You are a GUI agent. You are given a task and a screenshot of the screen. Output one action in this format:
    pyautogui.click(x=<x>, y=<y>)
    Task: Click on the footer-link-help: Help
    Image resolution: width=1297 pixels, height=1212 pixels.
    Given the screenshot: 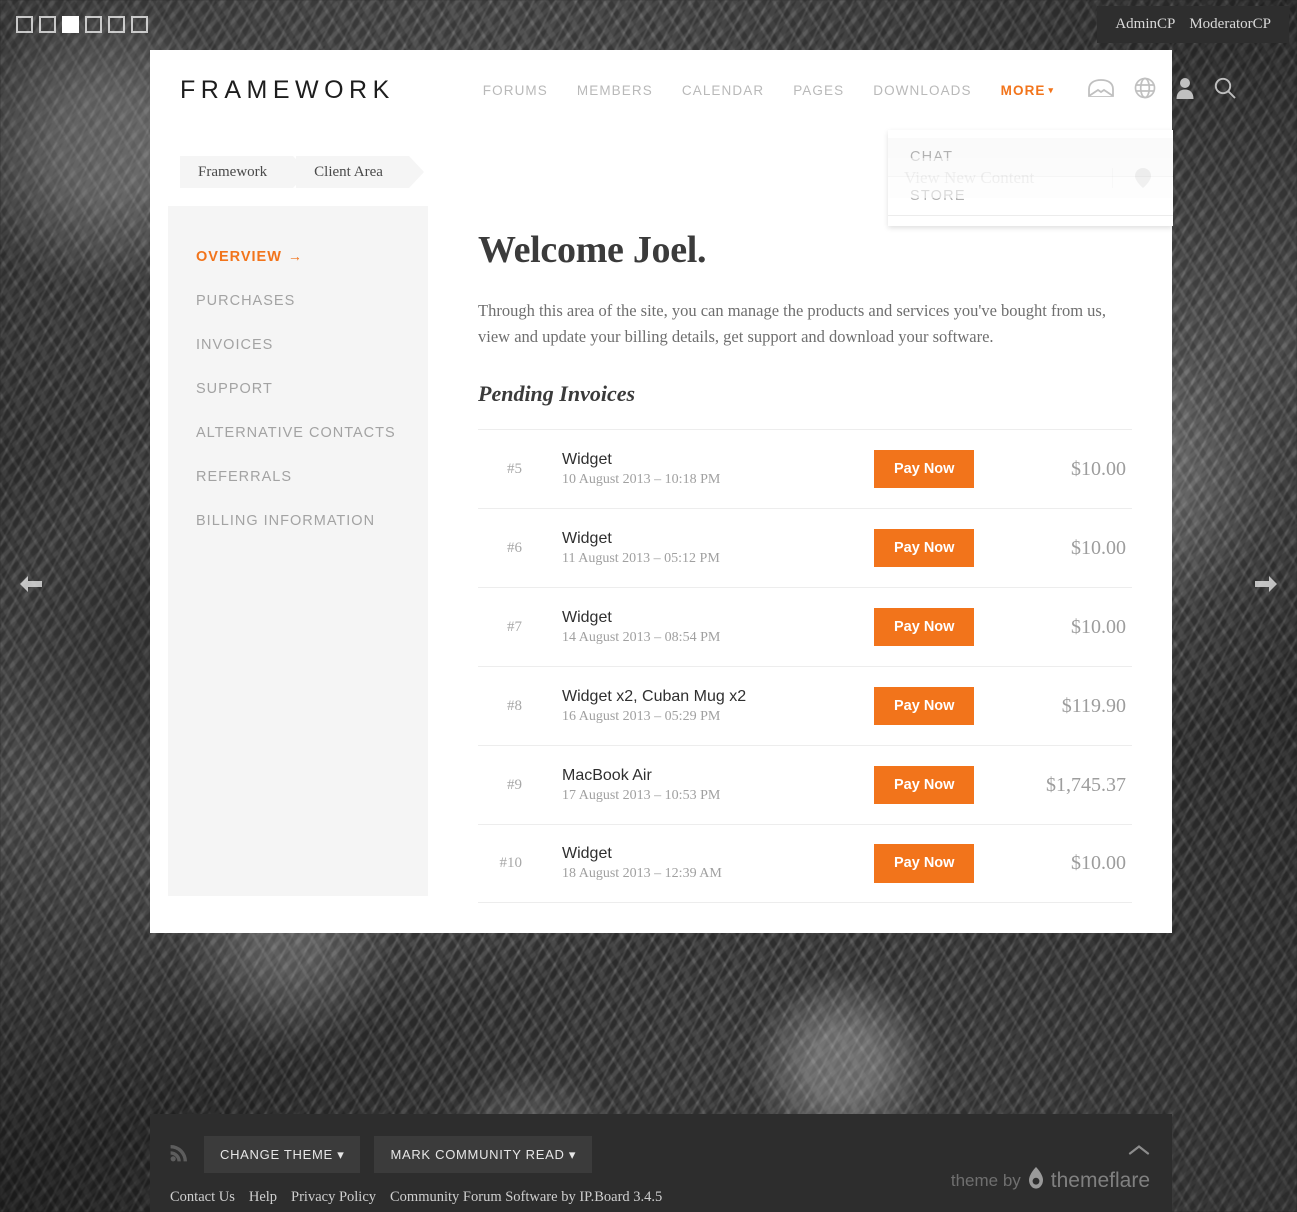 What is the action you would take?
    pyautogui.click(x=263, y=1197)
    